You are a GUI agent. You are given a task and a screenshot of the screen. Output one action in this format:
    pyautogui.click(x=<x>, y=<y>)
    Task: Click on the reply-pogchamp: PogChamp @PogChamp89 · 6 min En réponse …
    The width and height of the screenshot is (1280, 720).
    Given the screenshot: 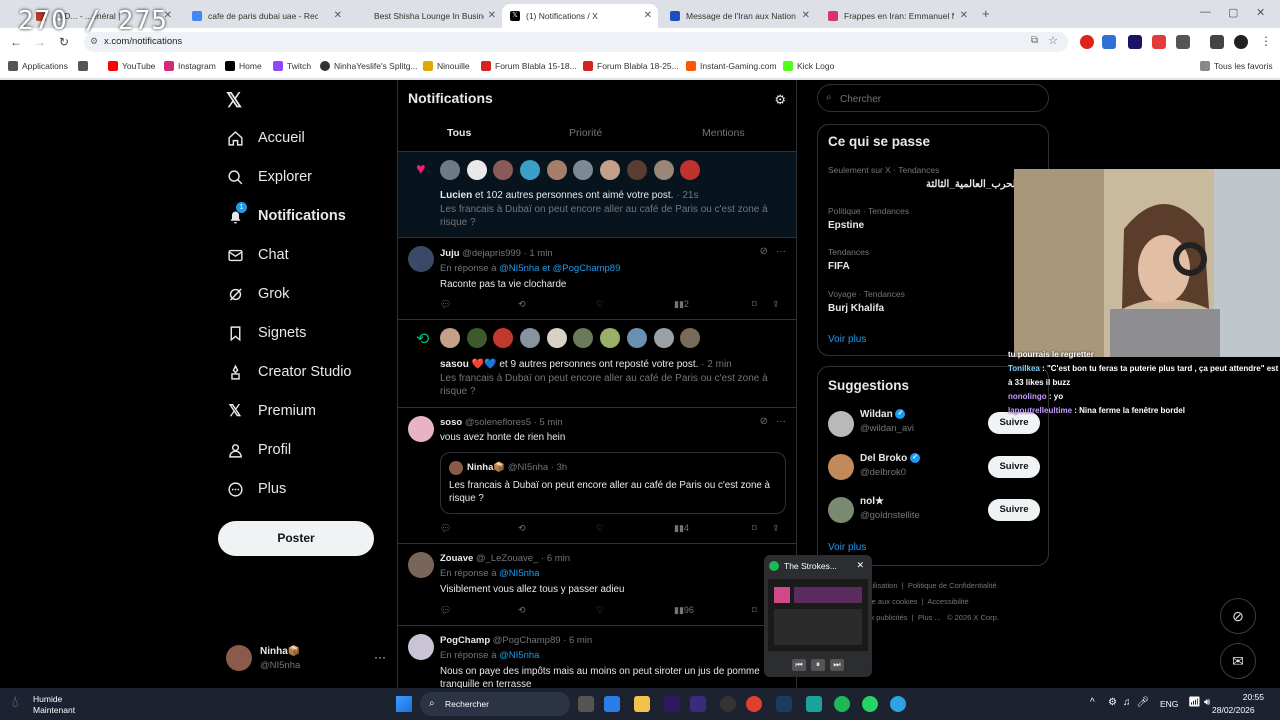 What is the action you would take?
    pyautogui.click(x=597, y=657)
    